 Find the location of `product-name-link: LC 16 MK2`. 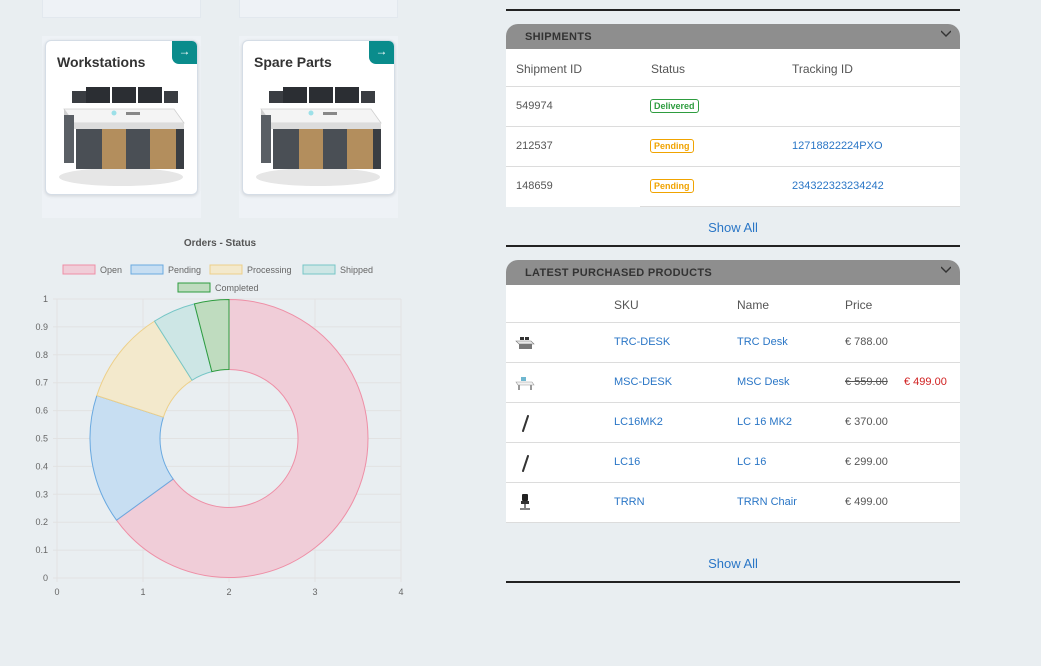

product-name-link: LC 16 MK2 is located at coordinates (764, 422).